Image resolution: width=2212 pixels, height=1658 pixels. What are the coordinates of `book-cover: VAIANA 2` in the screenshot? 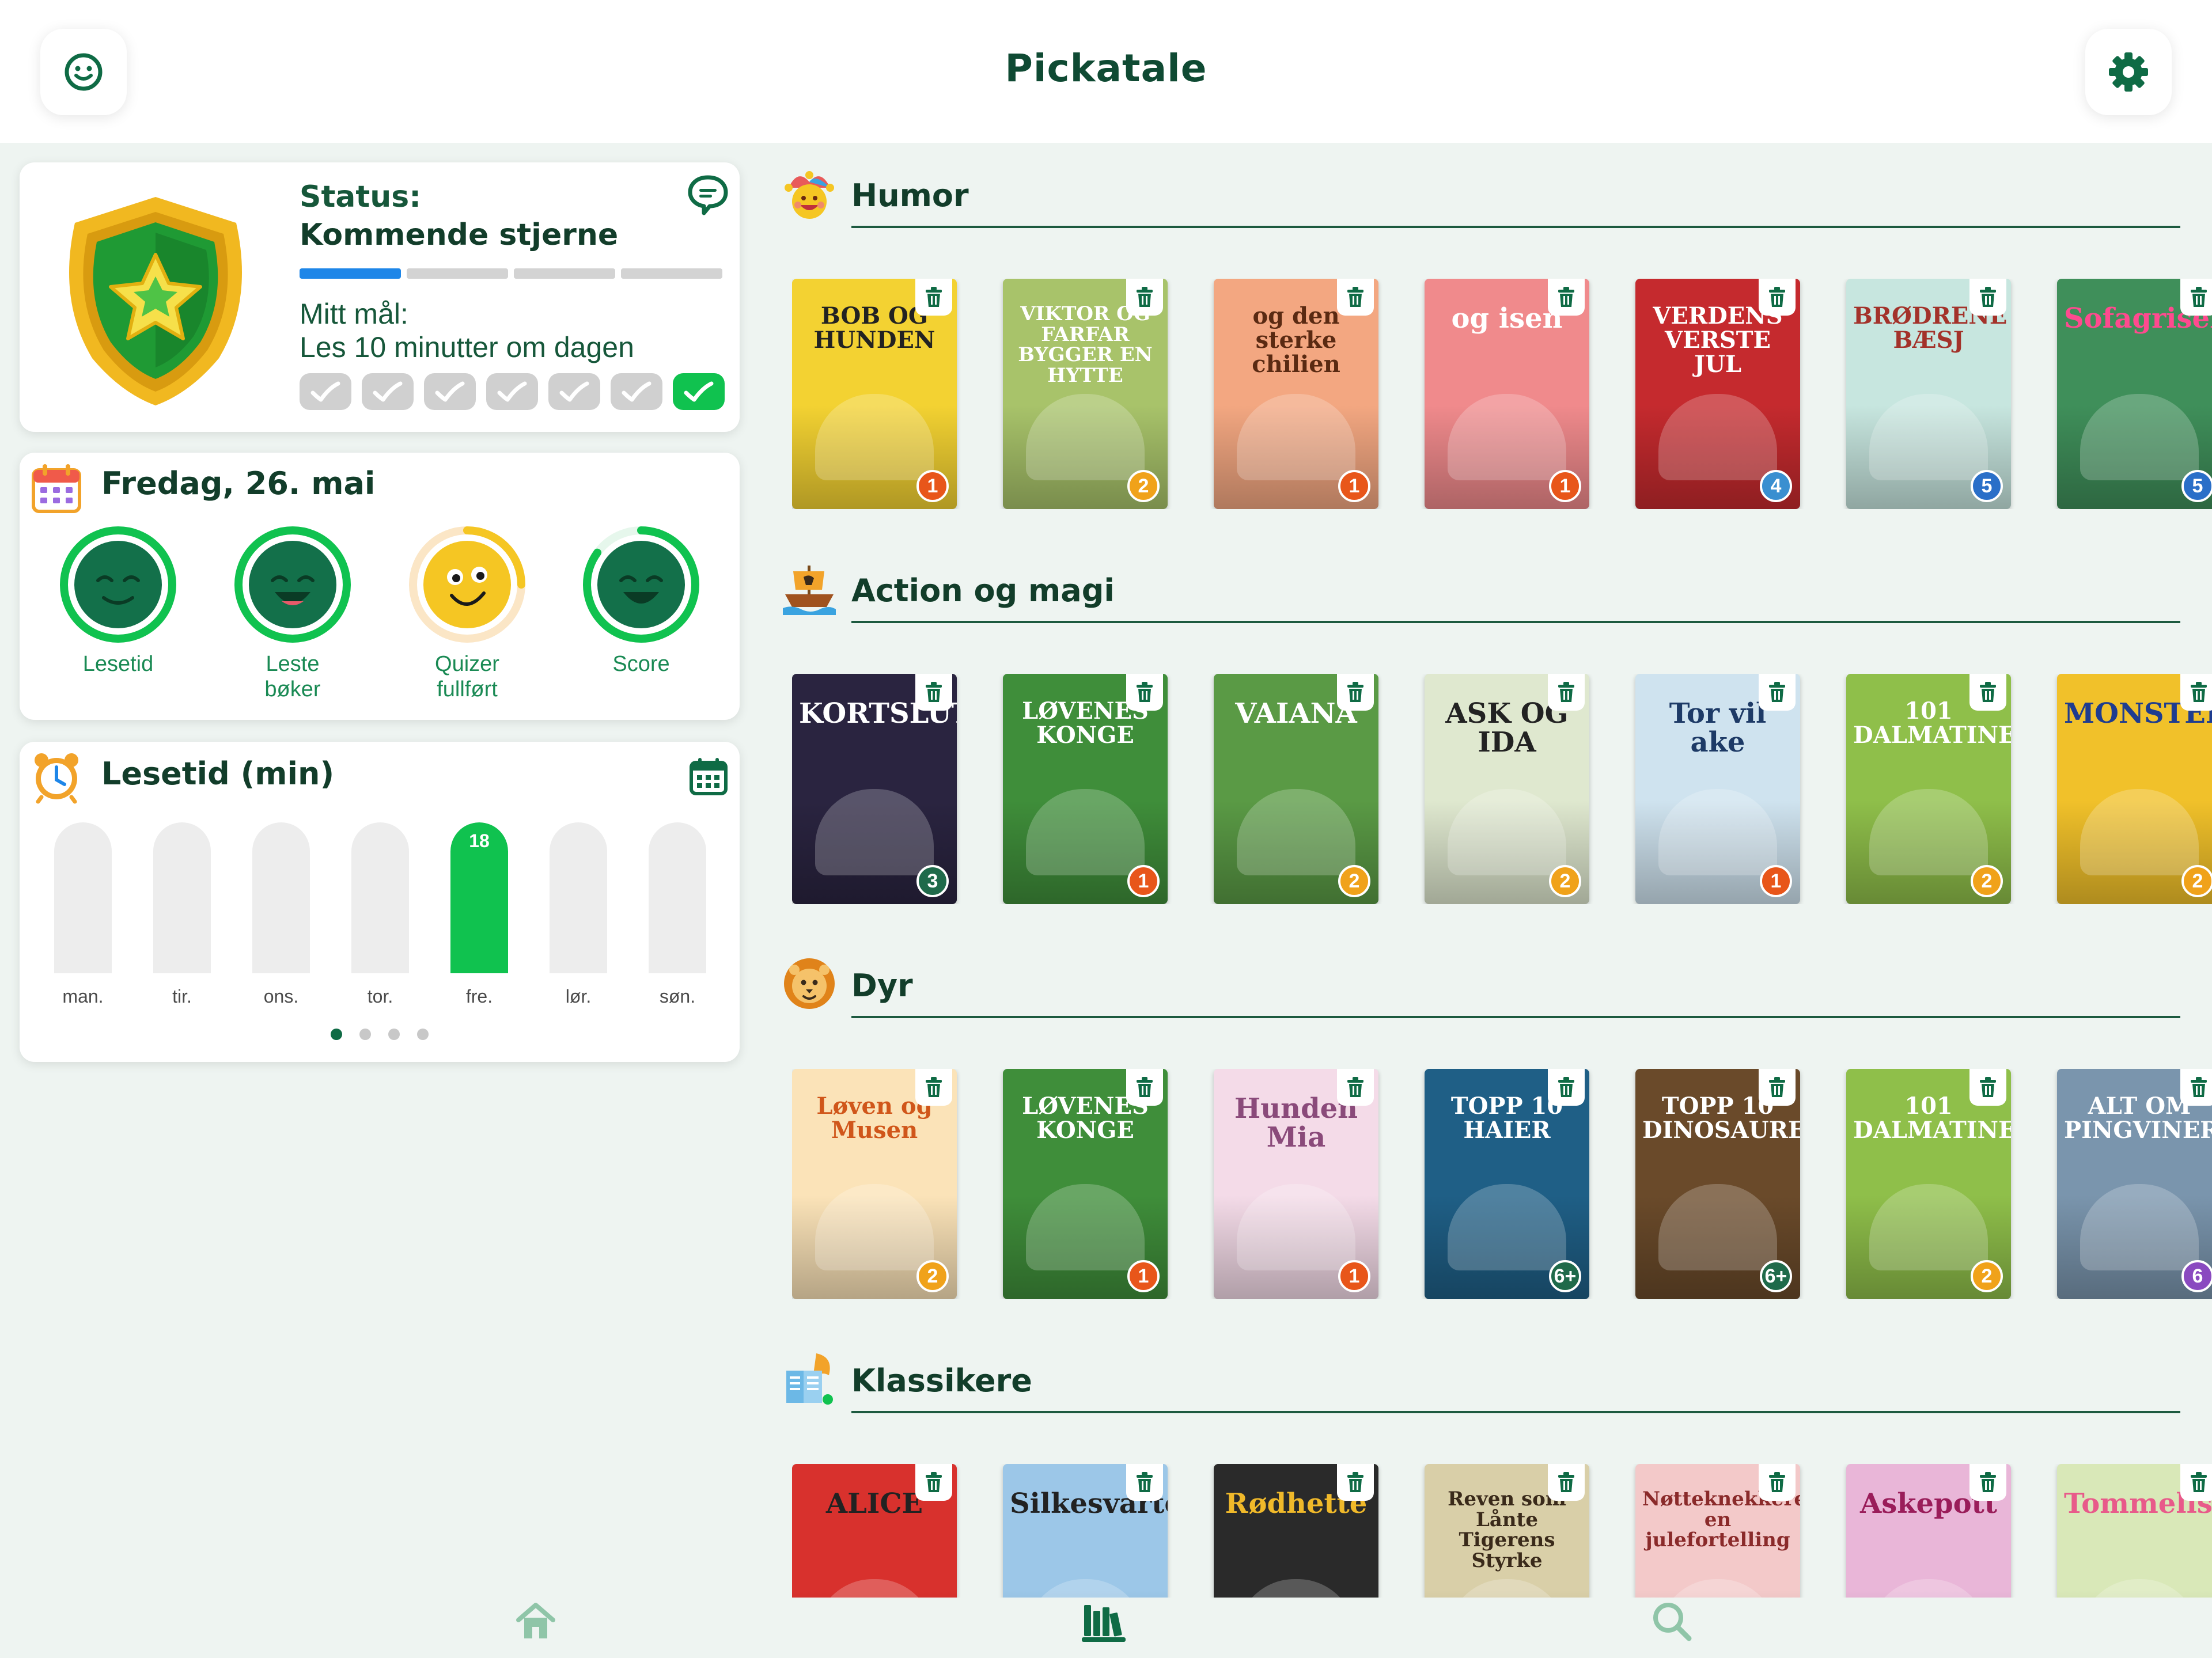 It's located at (1296, 789).